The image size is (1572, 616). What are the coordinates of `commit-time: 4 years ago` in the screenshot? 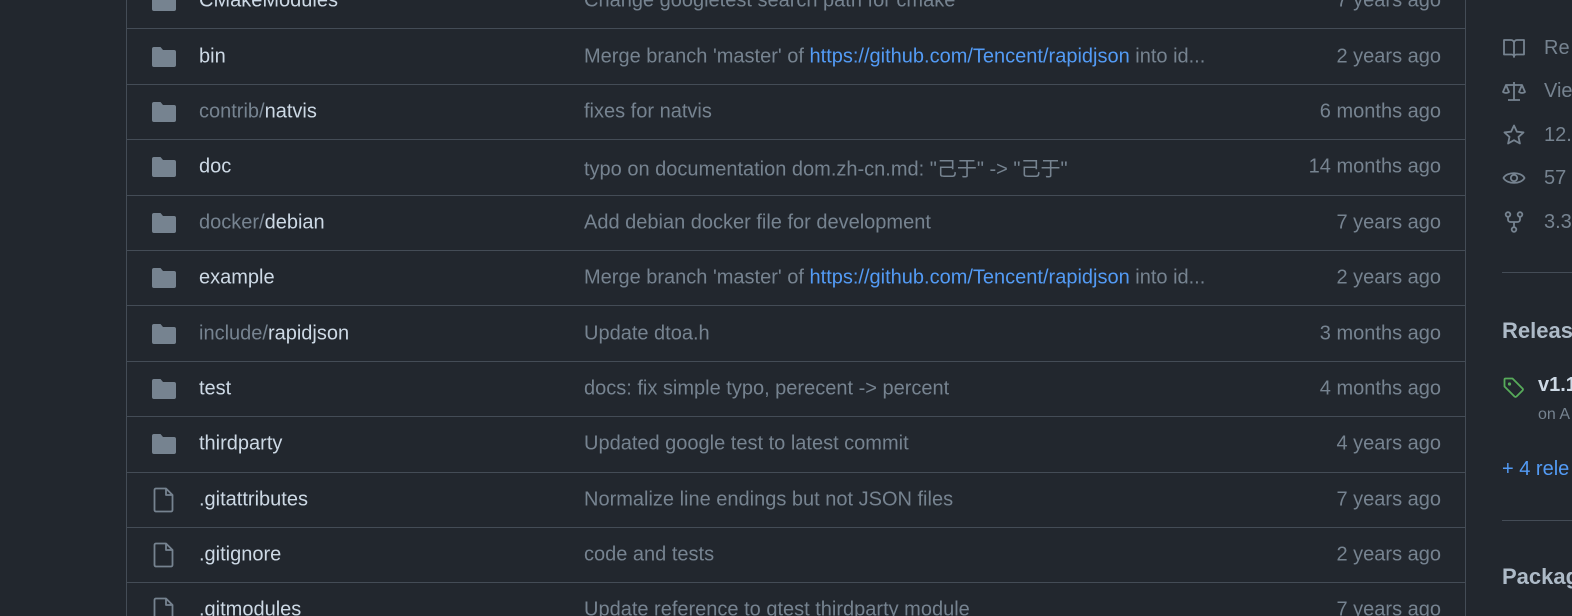 It's located at (1388, 444).